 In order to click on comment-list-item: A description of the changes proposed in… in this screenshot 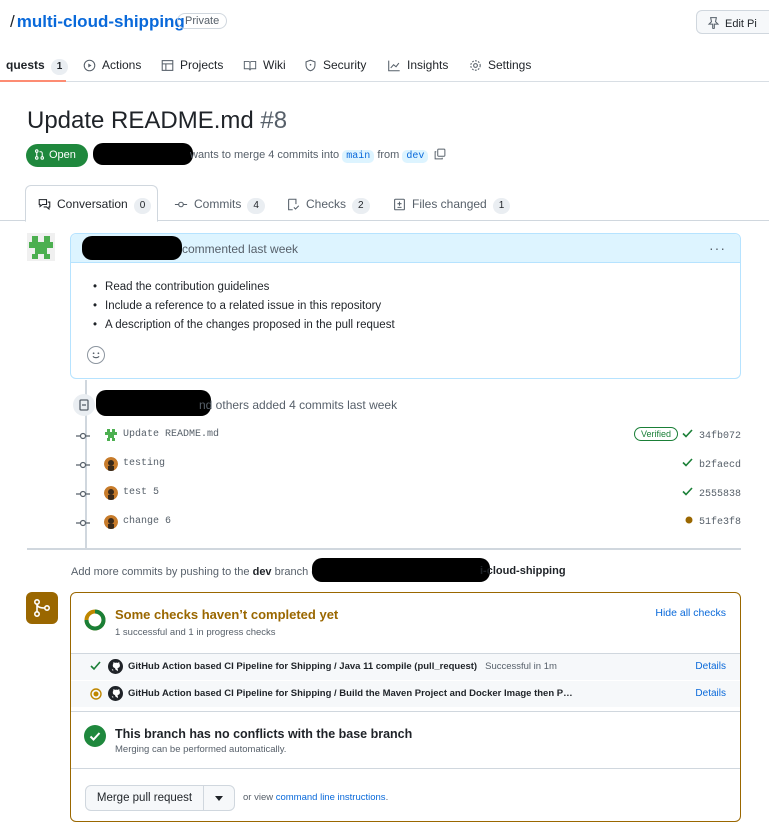, I will do `click(244, 325)`.